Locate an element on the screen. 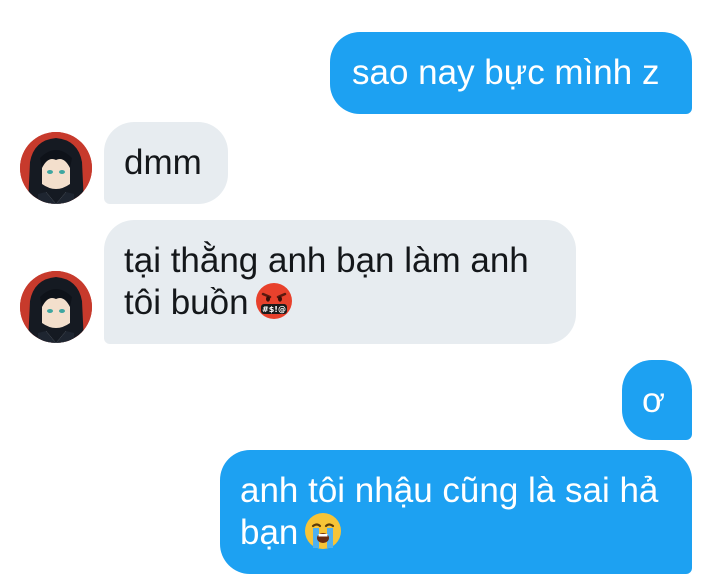 Image resolution: width=715 pixels, height=579 pixels. message-outgoing: ơ is located at coordinates (657, 400).